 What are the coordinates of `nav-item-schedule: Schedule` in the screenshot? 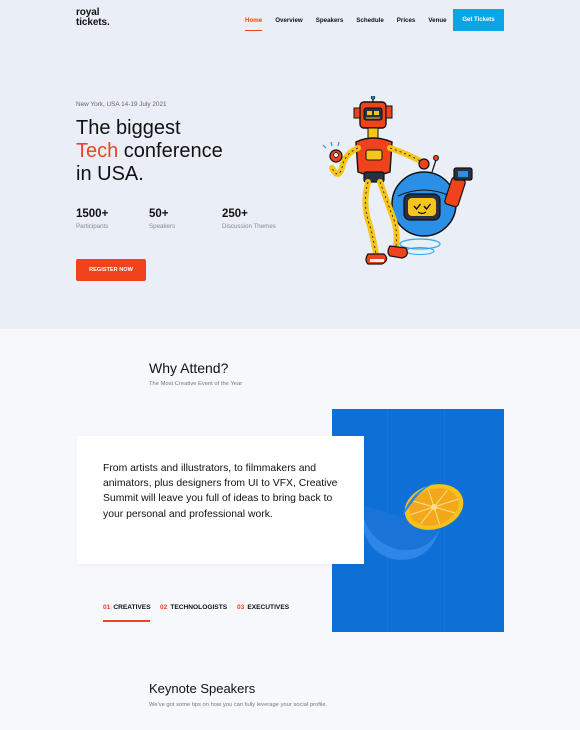 It's located at (370, 20).